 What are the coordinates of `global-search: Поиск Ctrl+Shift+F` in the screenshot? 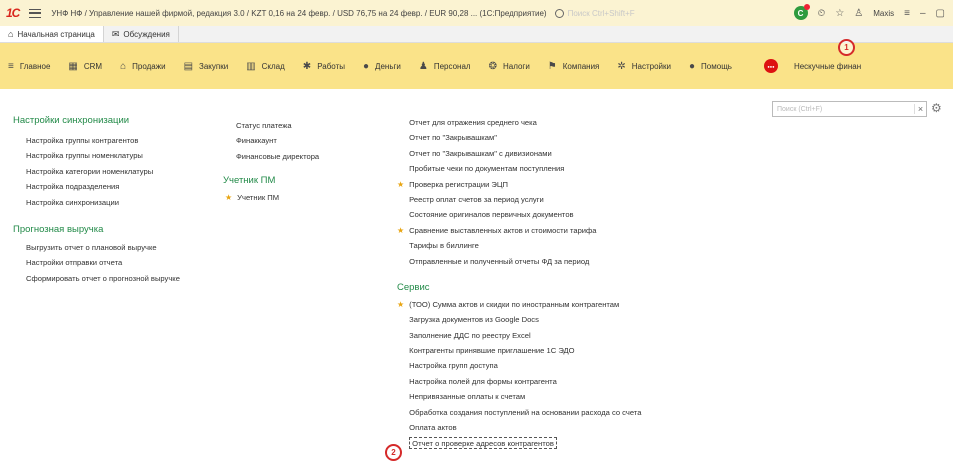 It's located at (594, 13).